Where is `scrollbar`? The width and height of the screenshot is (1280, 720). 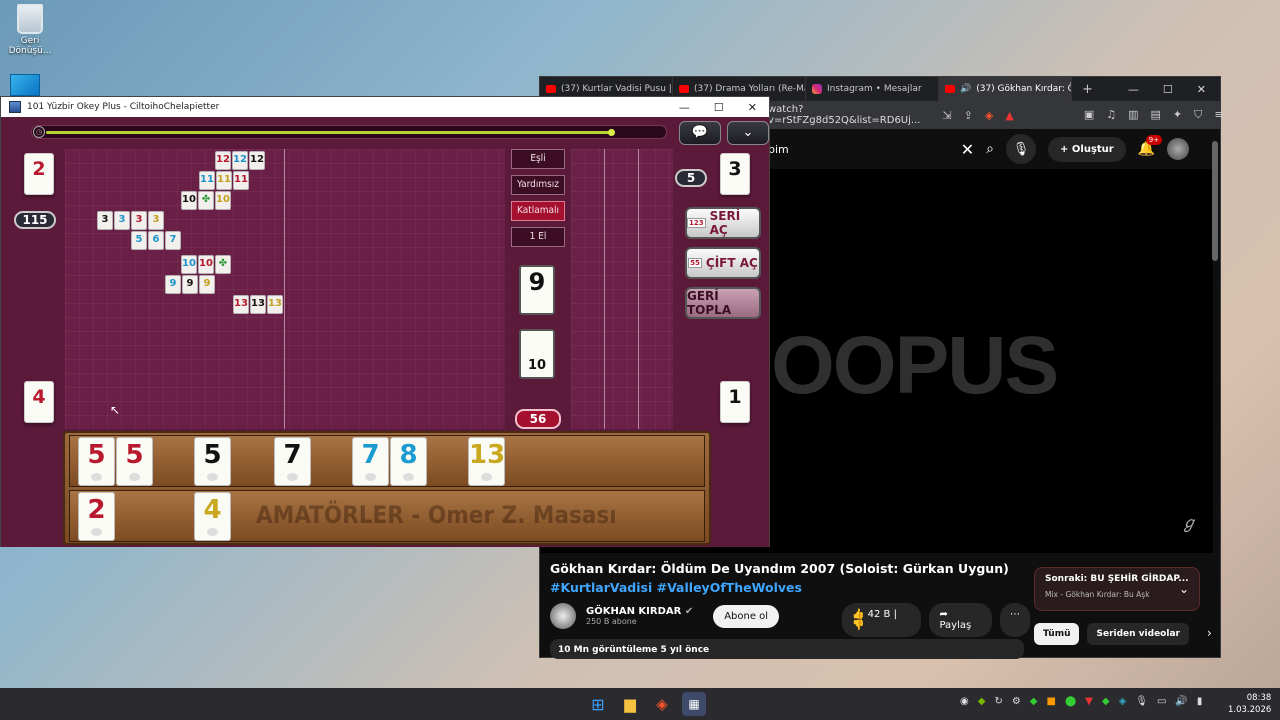
scrollbar is located at coordinates (1215, 201).